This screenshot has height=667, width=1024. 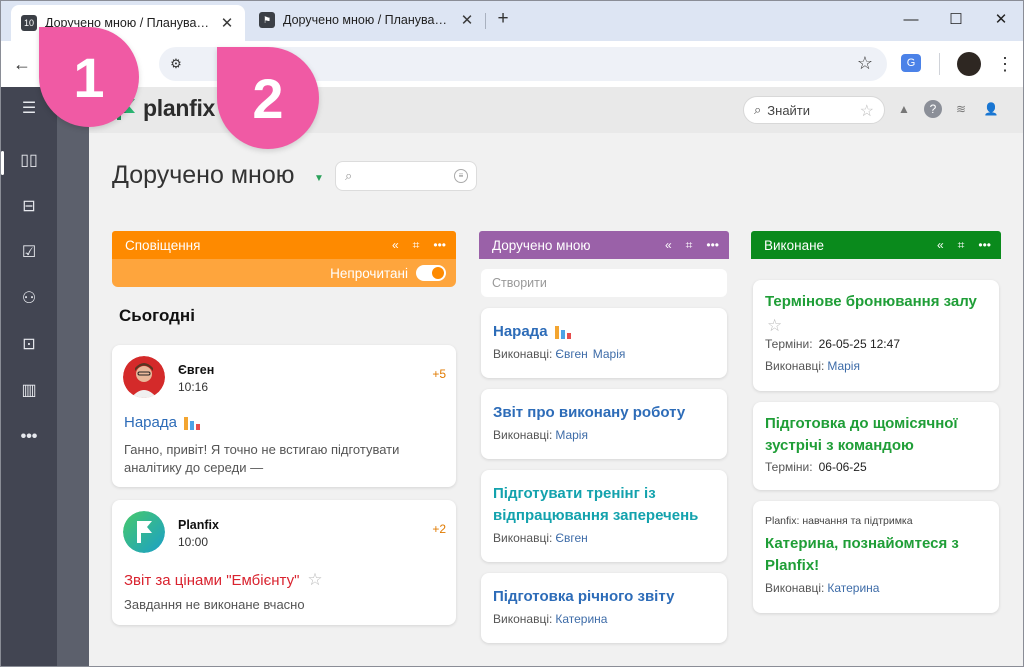 What do you see at coordinates (2, 163) in the screenshot?
I see `nav-selection-indicator` at bounding box center [2, 163].